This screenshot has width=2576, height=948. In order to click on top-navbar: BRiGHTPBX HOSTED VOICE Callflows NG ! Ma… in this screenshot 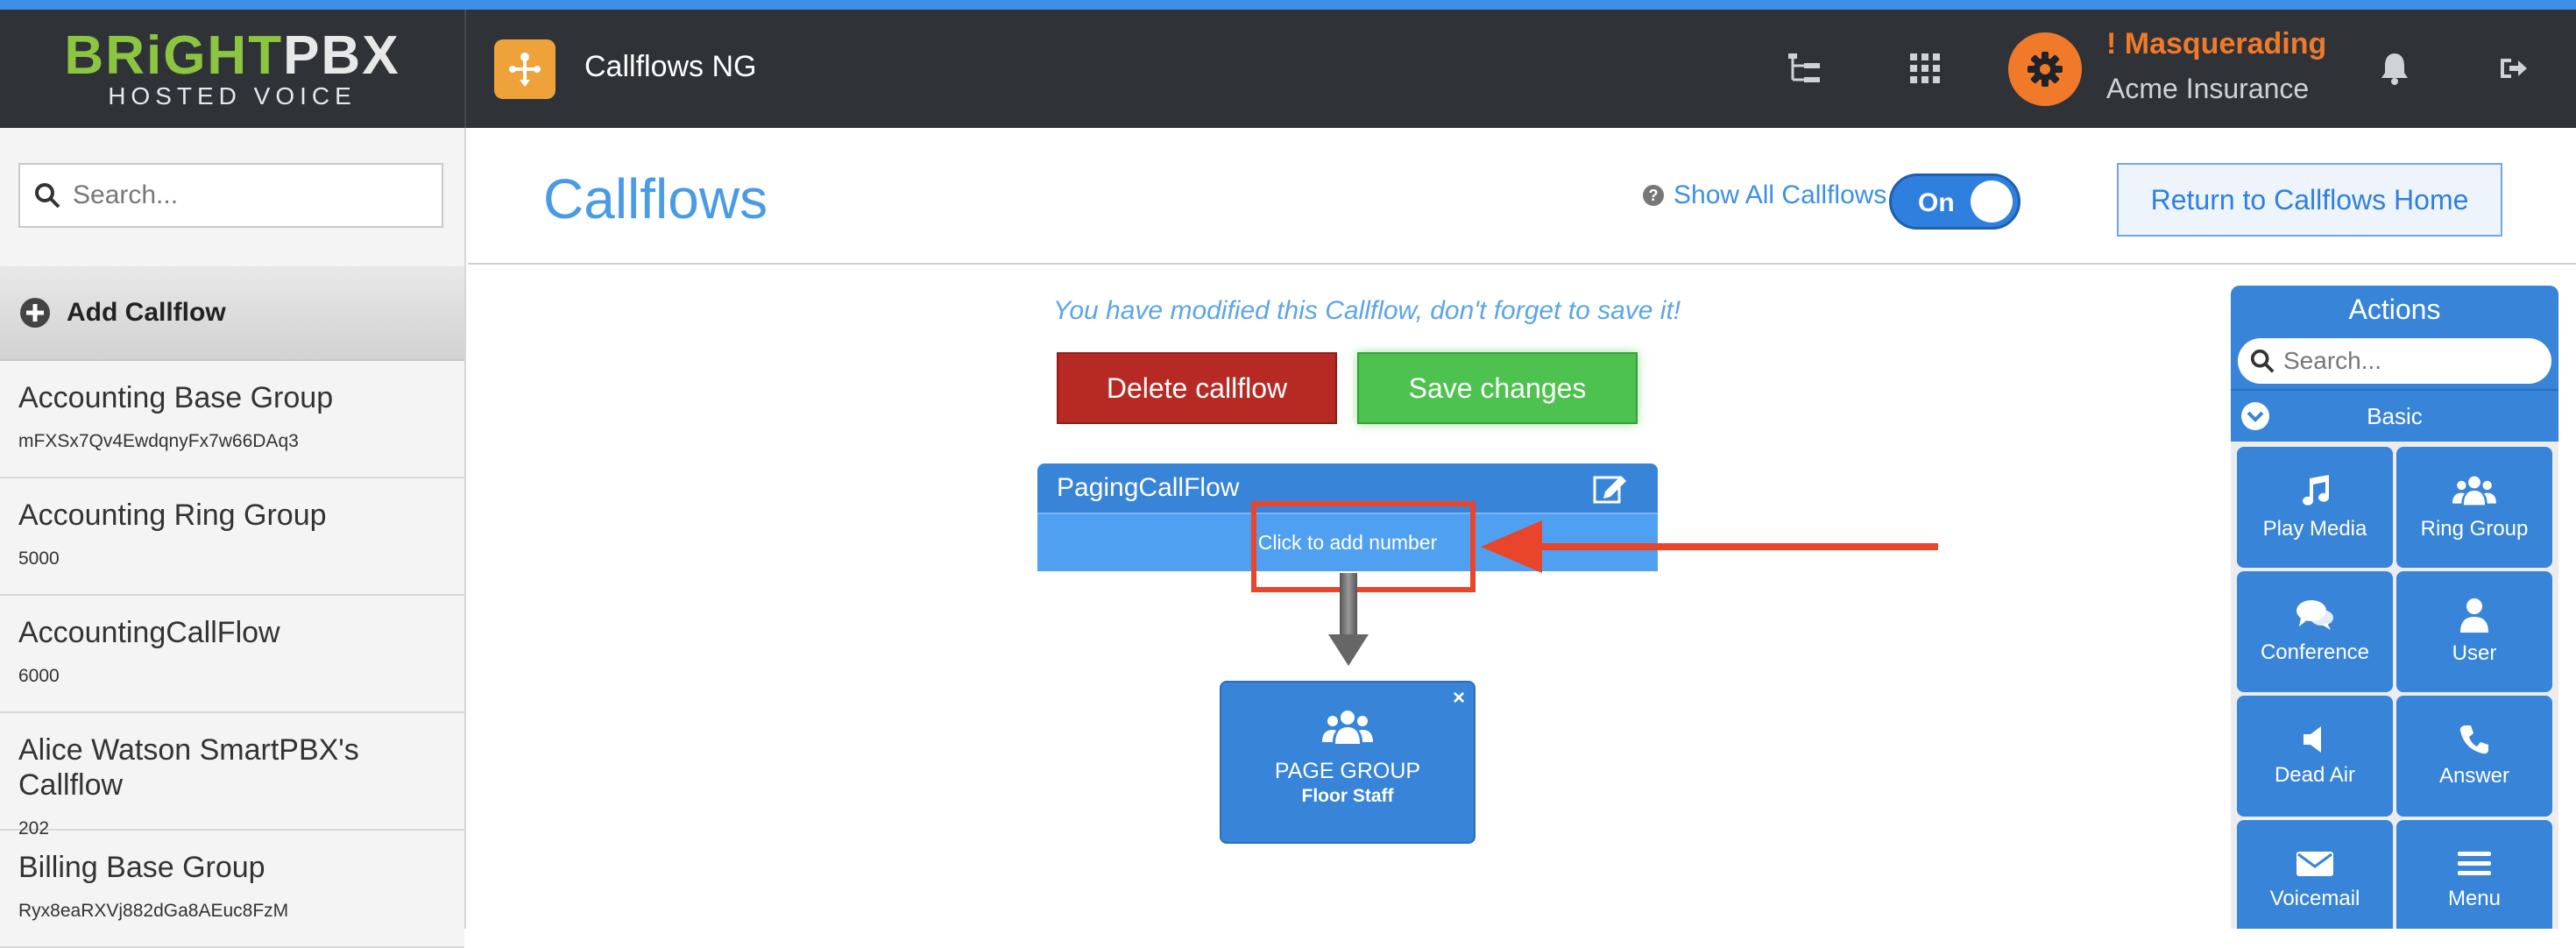, I will do `click(1288, 69)`.